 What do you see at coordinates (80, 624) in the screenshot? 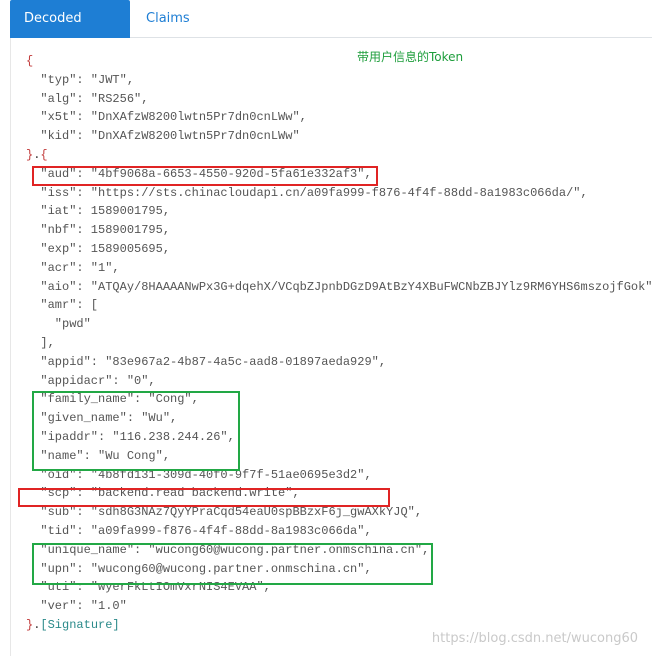
I see `json-token: [Signature]` at bounding box center [80, 624].